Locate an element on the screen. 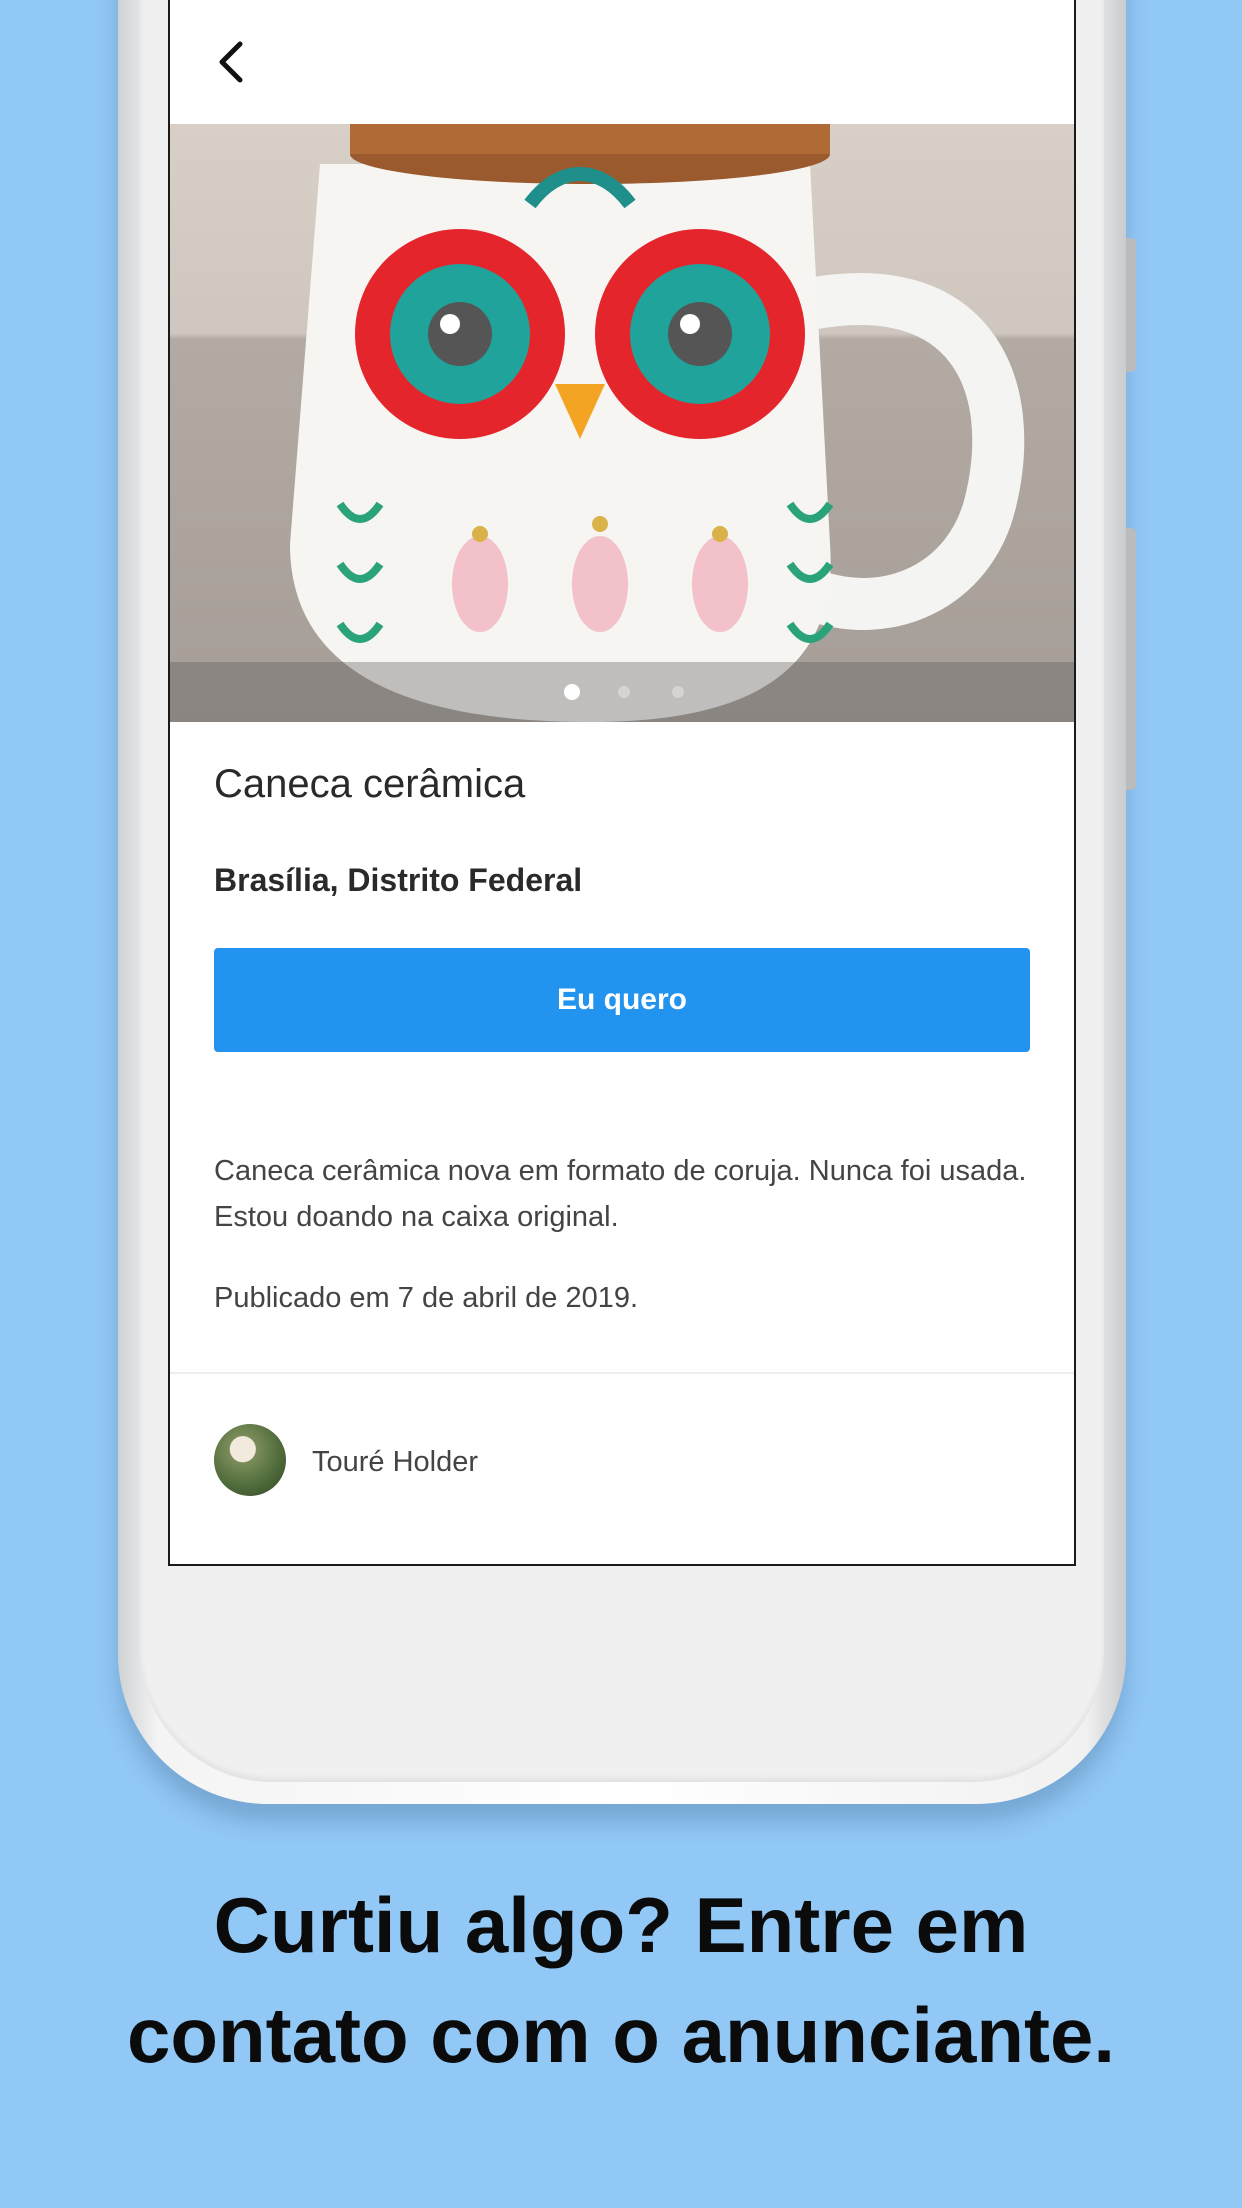  caption-line-1: Curtiu algo? Entre em is located at coordinates (621, 1925).